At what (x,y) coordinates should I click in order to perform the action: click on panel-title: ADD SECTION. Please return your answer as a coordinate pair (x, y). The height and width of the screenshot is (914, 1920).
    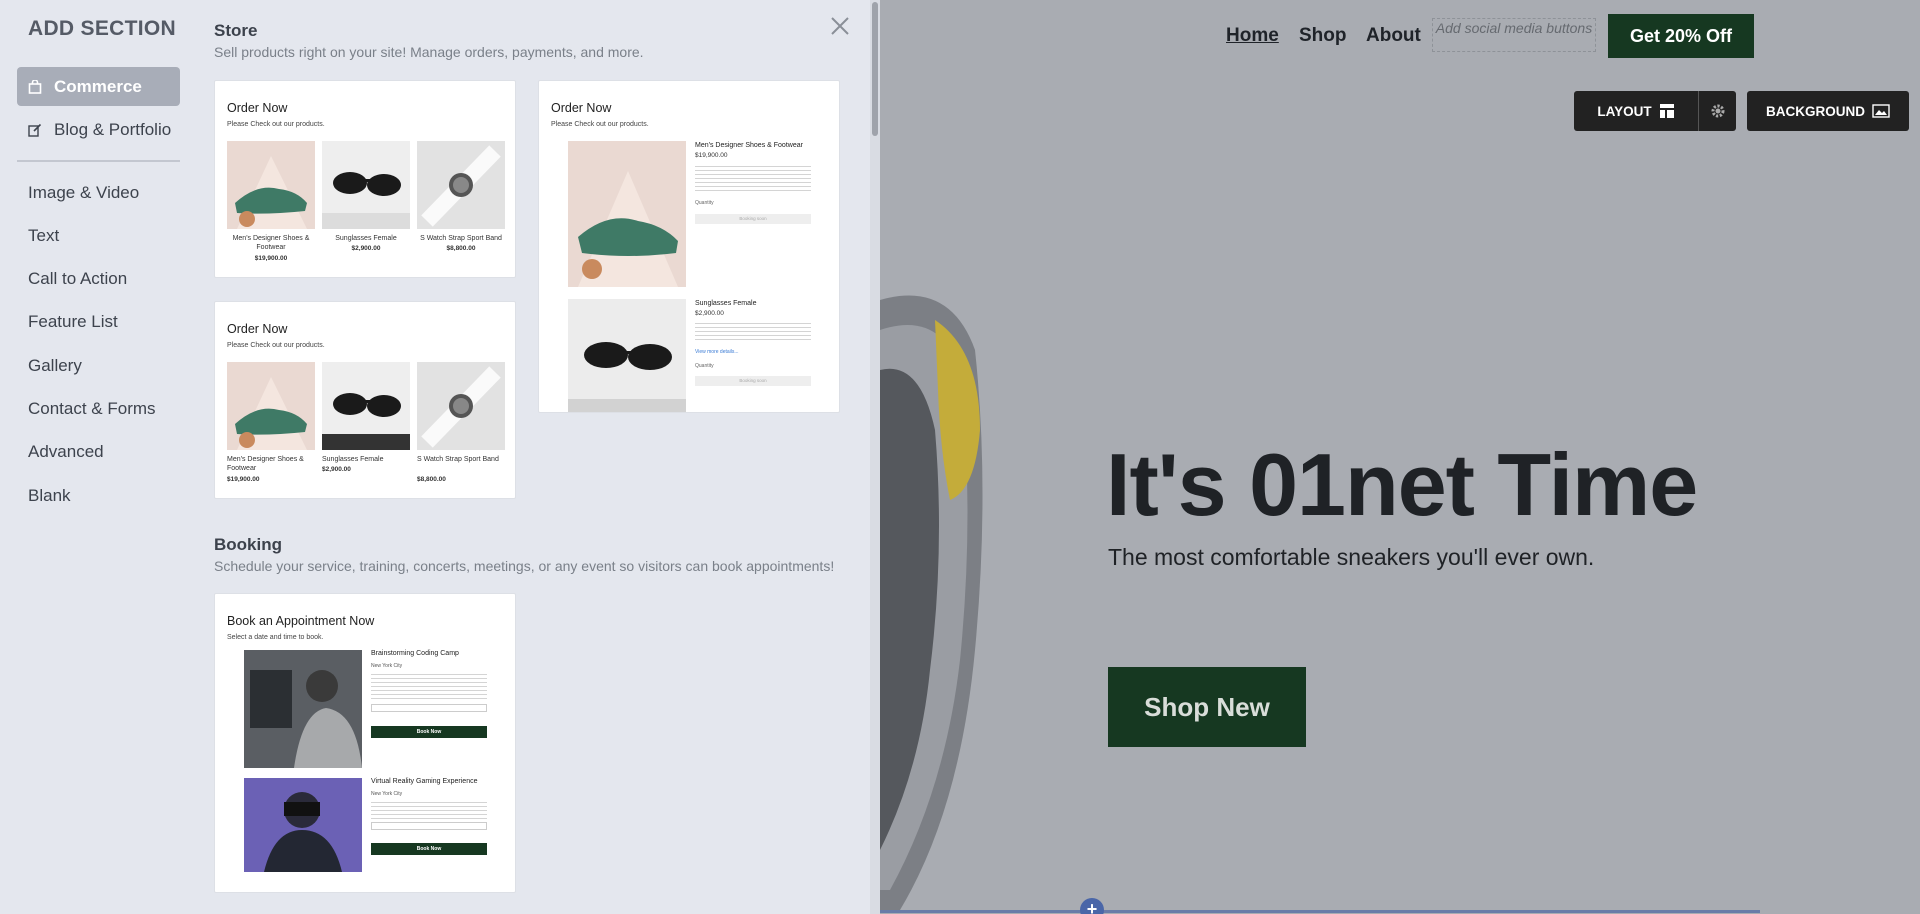
    Looking at the image, I should click on (102, 28).